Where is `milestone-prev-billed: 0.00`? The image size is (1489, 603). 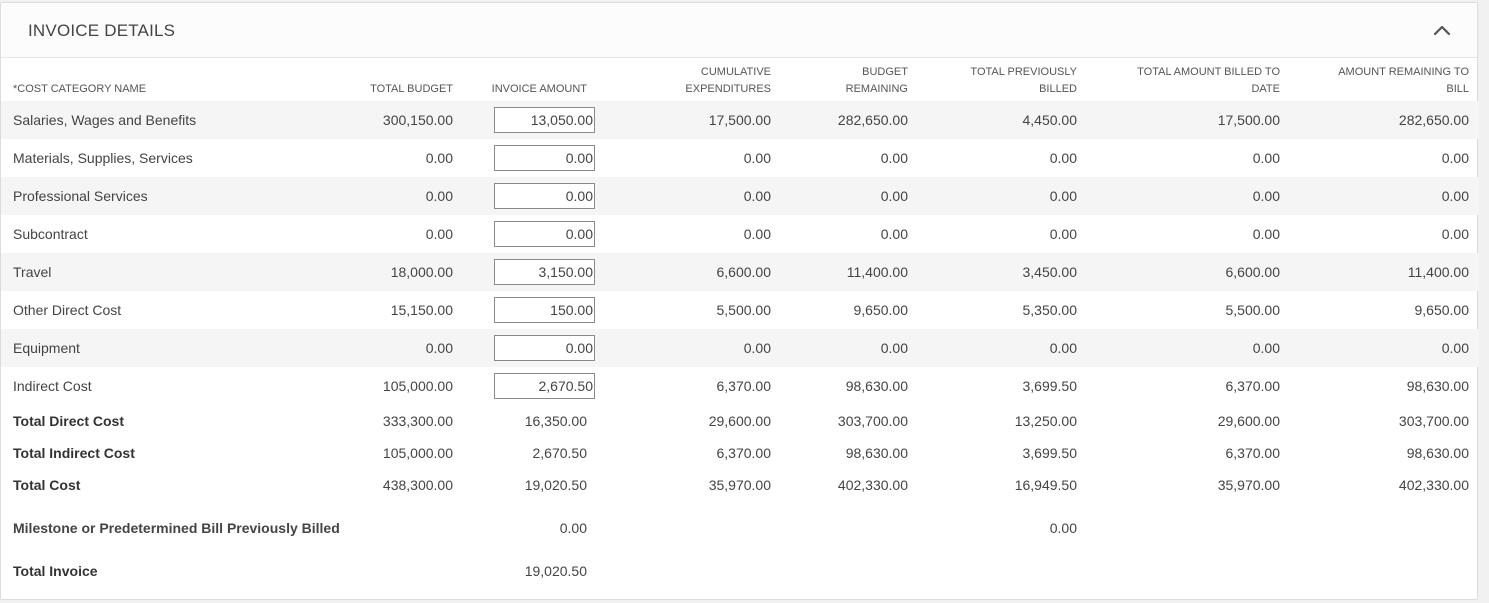 milestone-prev-billed: 0.00 is located at coordinates (1063, 528).